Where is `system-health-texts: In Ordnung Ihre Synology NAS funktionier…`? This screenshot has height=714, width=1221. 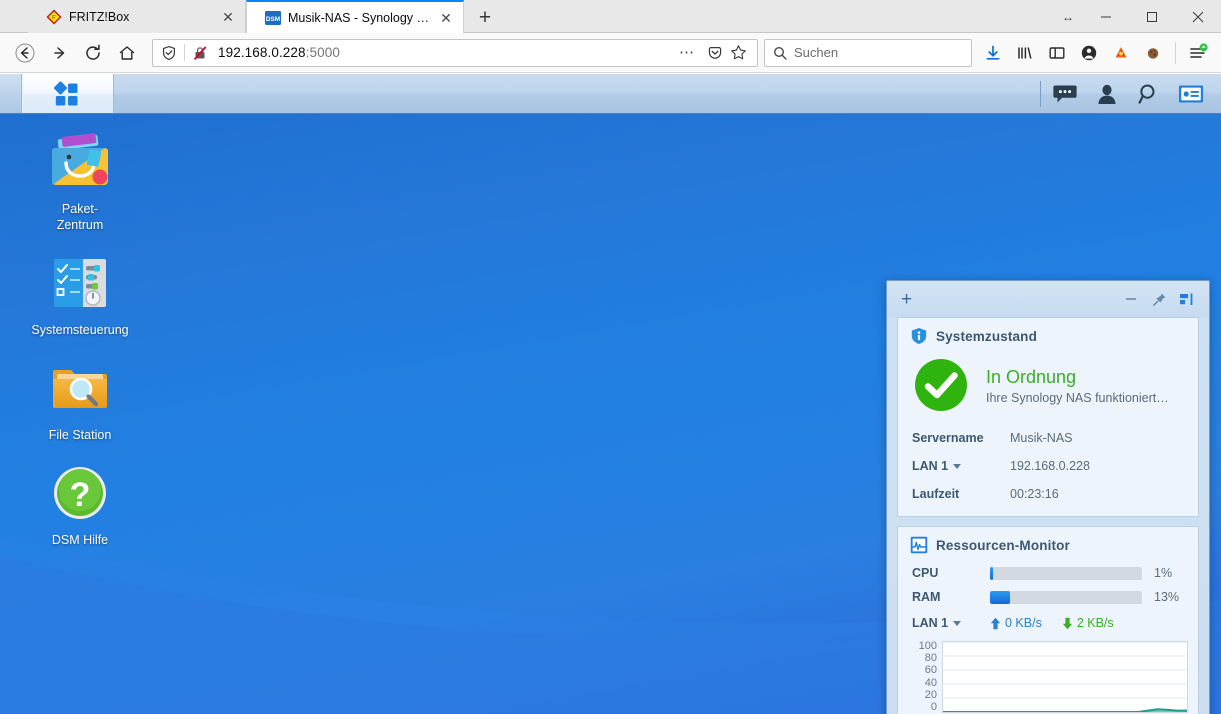
system-health-texts: In Ordnung Ihre Synology NAS funktionier… is located at coordinates (1077, 385).